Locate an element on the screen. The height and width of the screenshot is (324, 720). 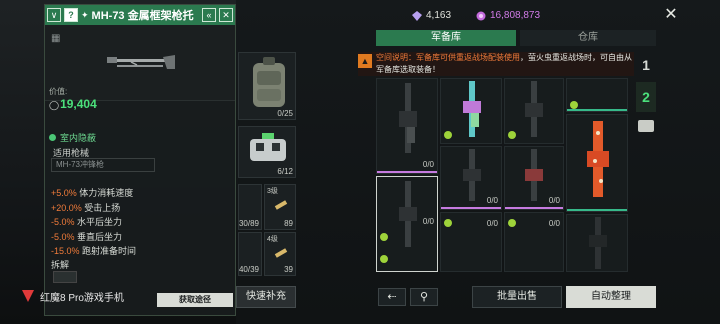
coin-balance: 16,808,873 is located at coordinates (508, 15).